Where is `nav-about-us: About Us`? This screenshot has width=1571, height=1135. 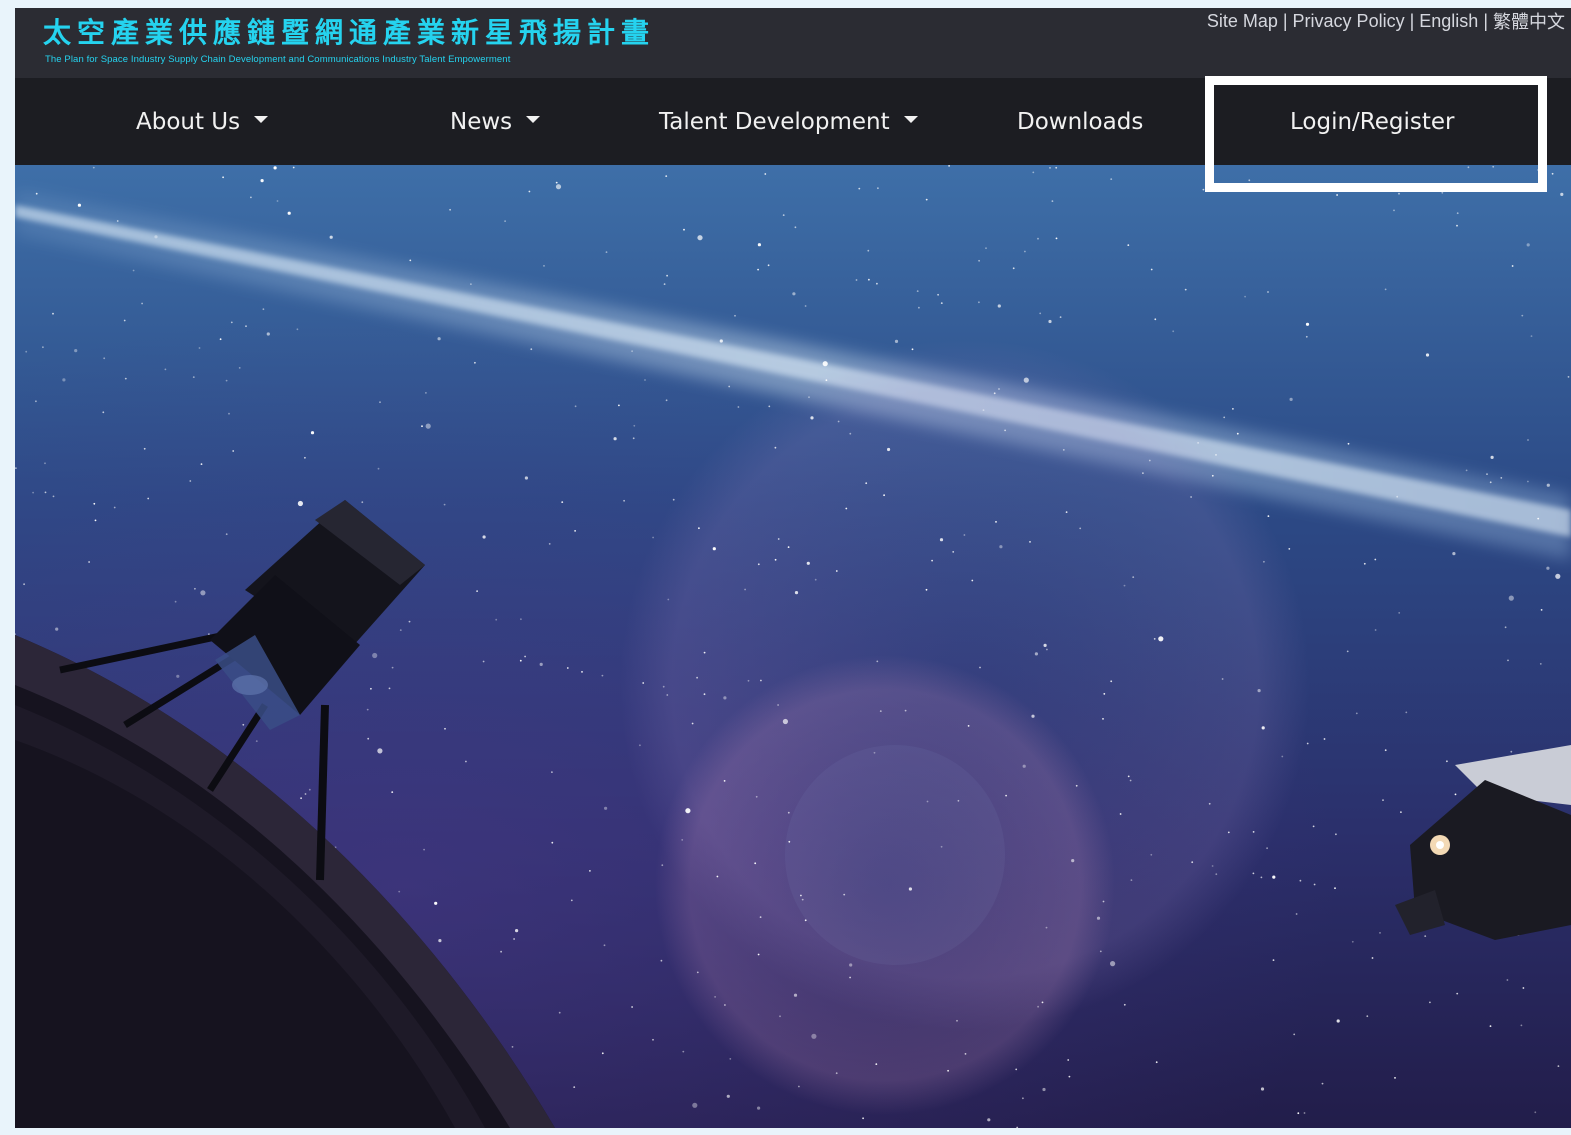
nav-about-us: About Us is located at coordinates (202, 121).